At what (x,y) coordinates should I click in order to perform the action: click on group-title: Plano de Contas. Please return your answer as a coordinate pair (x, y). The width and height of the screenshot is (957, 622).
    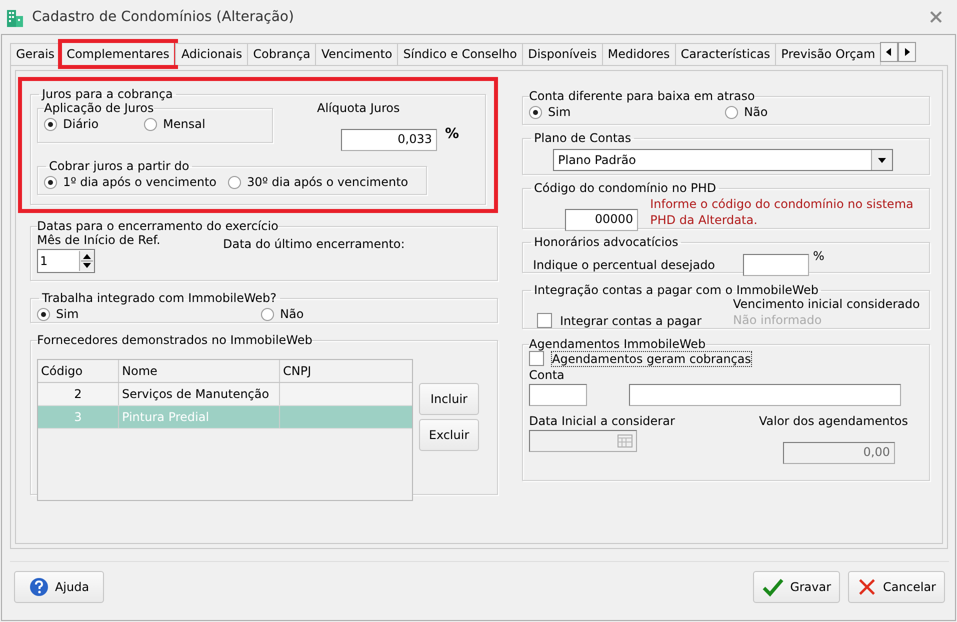
    Looking at the image, I should click on (582, 138).